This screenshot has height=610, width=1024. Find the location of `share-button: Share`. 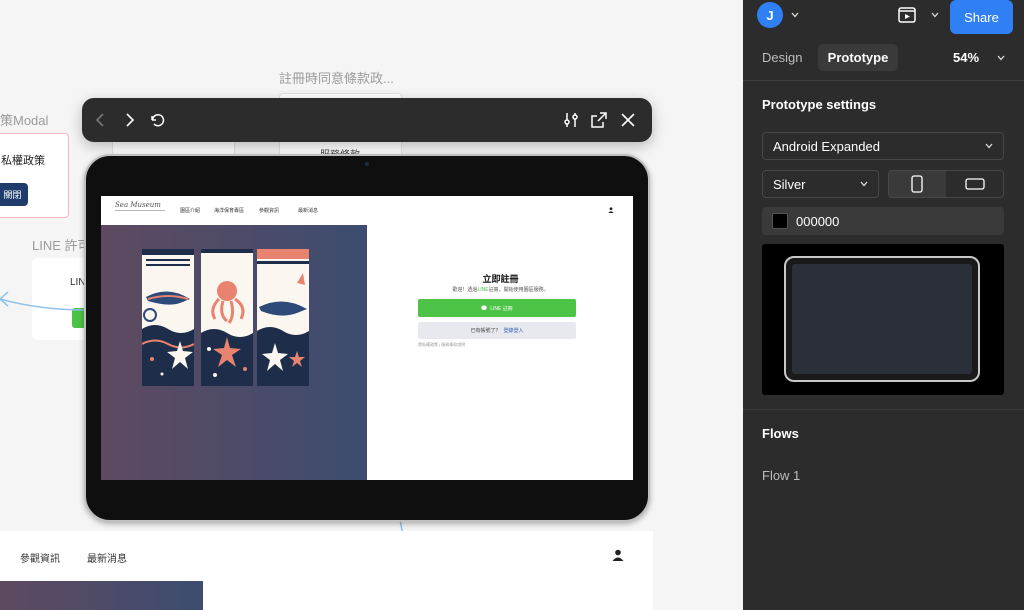

share-button: Share is located at coordinates (981, 17).